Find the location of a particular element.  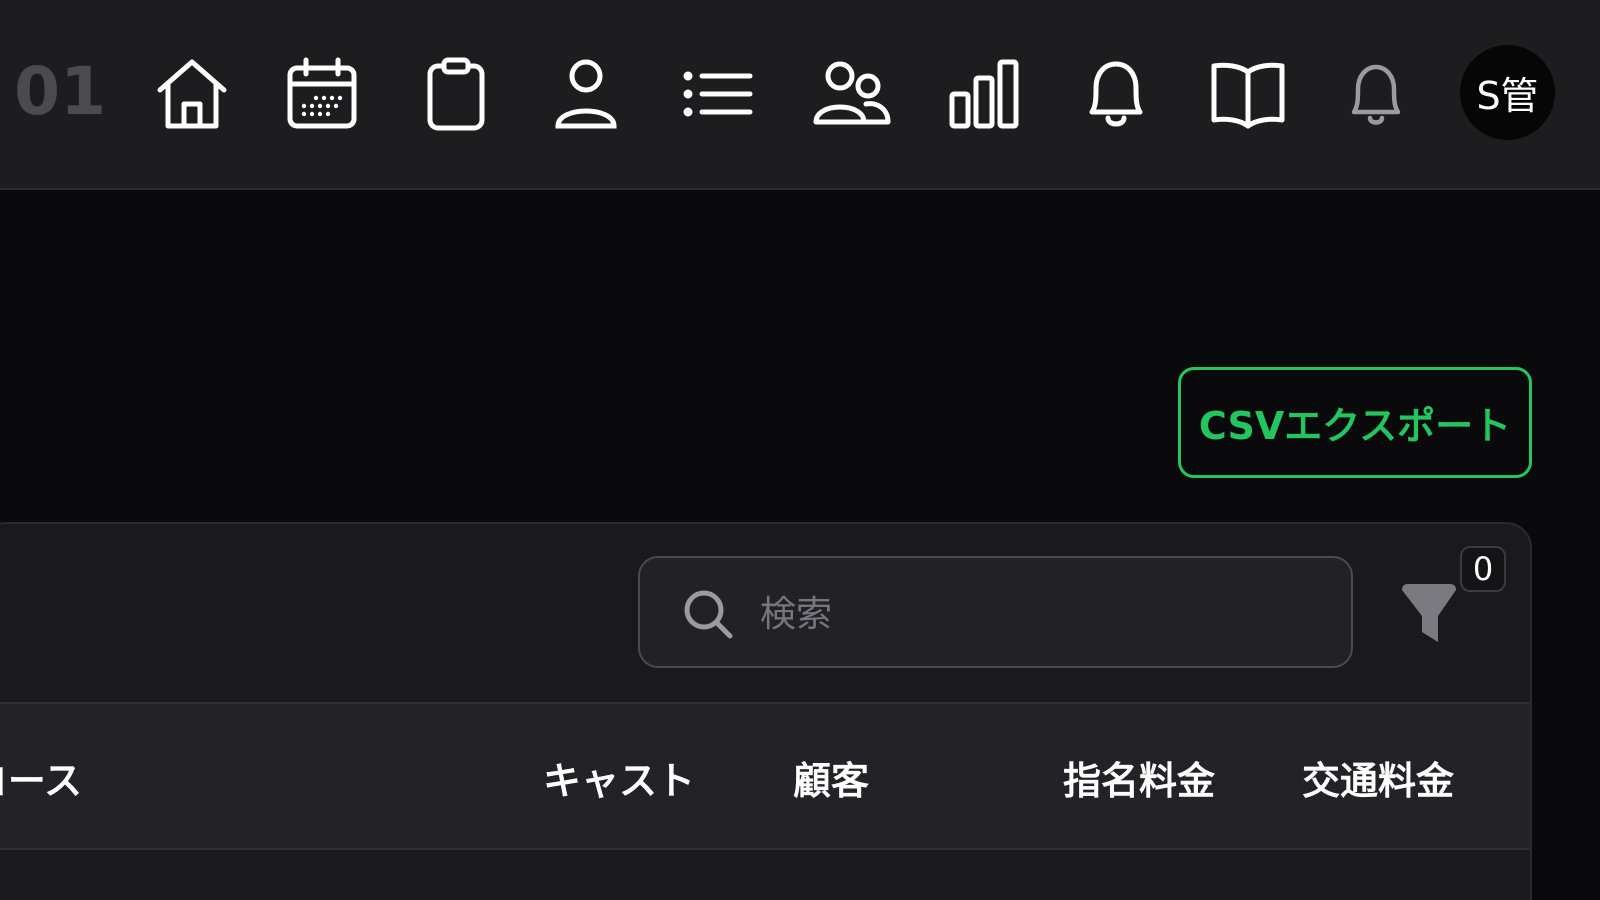

nav-calendar is located at coordinates (322, 94).